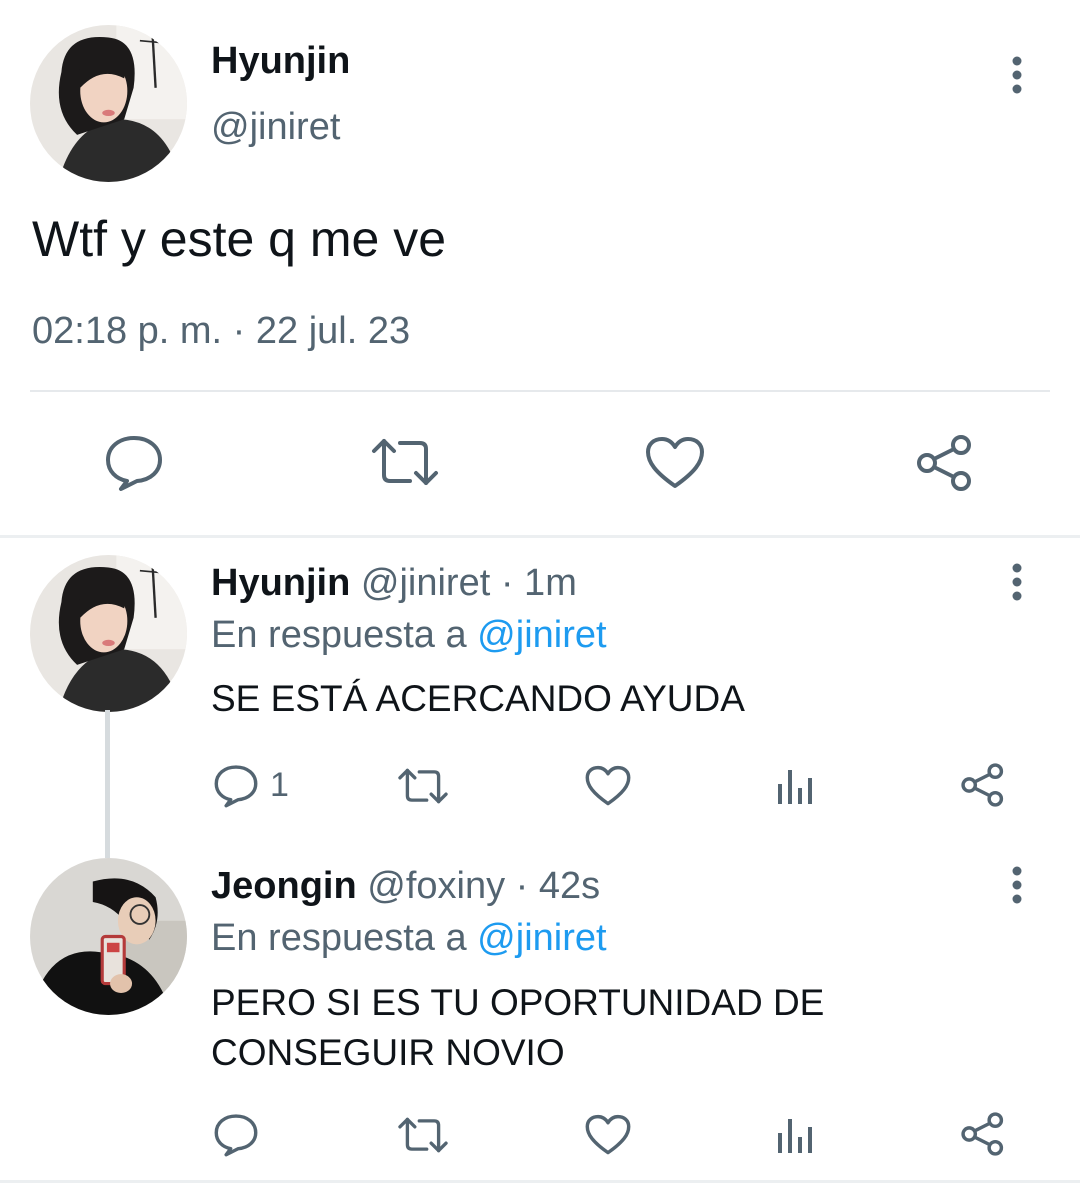 The height and width of the screenshot is (1185, 1080). What do you see at coordinates (279, 785) in the screenshot?
I see `reply-count: 1` at bounding box center [279, 785].